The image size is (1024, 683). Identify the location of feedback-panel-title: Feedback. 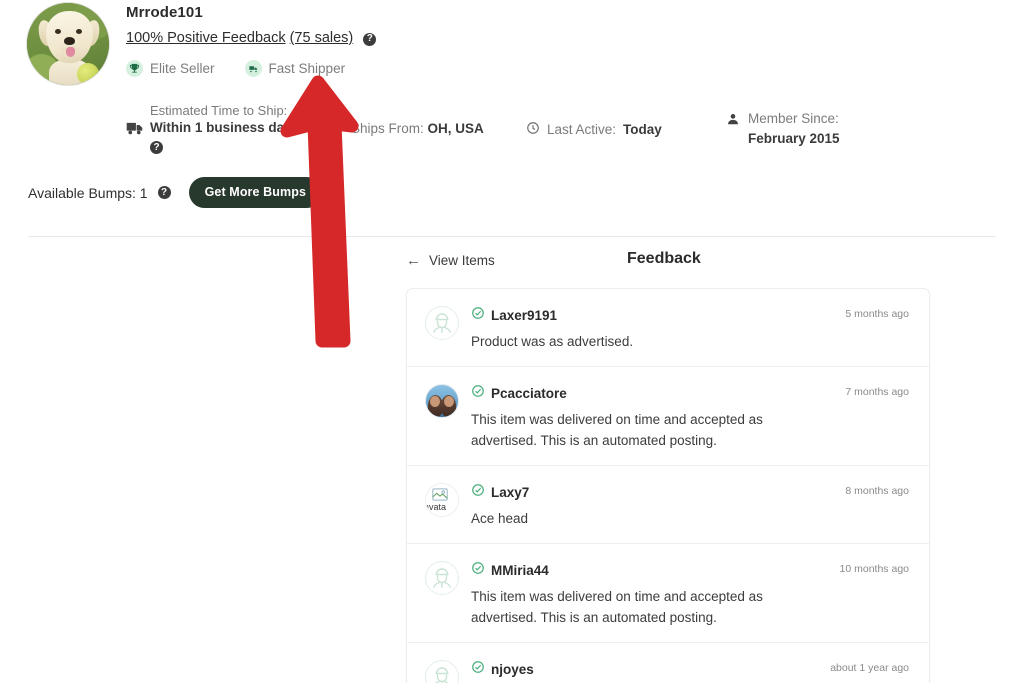
(664, 258).